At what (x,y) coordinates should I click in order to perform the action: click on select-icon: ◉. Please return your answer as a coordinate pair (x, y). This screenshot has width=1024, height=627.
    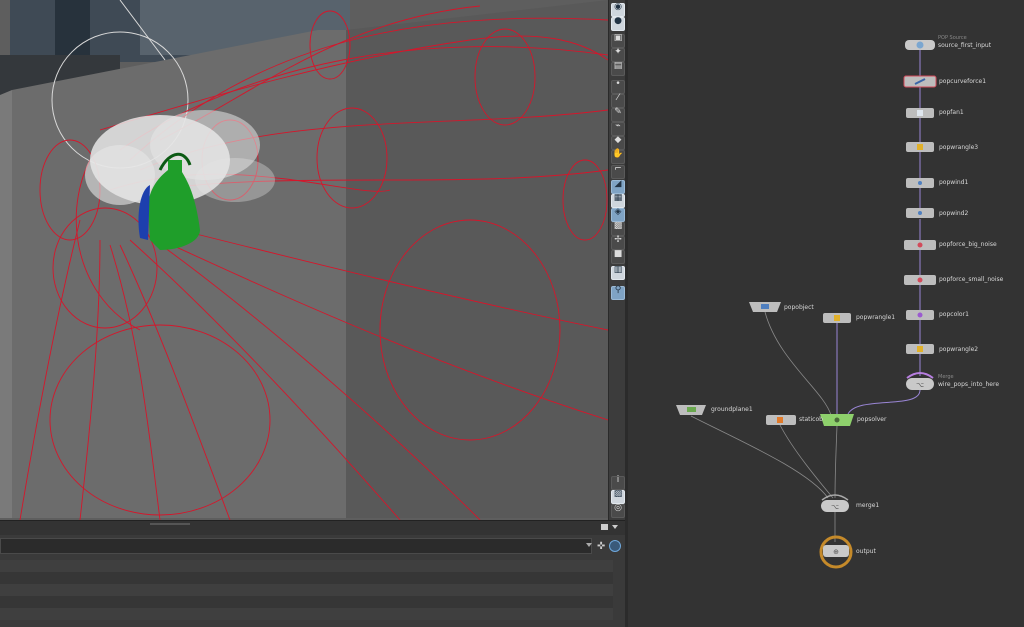
    Looking at the image, I should click on (618, 9).